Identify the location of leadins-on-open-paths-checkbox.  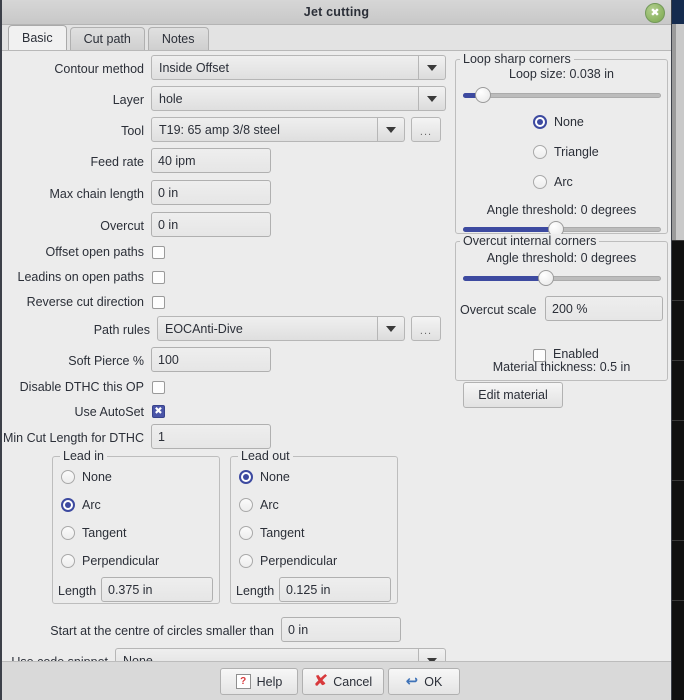
(158, 277).